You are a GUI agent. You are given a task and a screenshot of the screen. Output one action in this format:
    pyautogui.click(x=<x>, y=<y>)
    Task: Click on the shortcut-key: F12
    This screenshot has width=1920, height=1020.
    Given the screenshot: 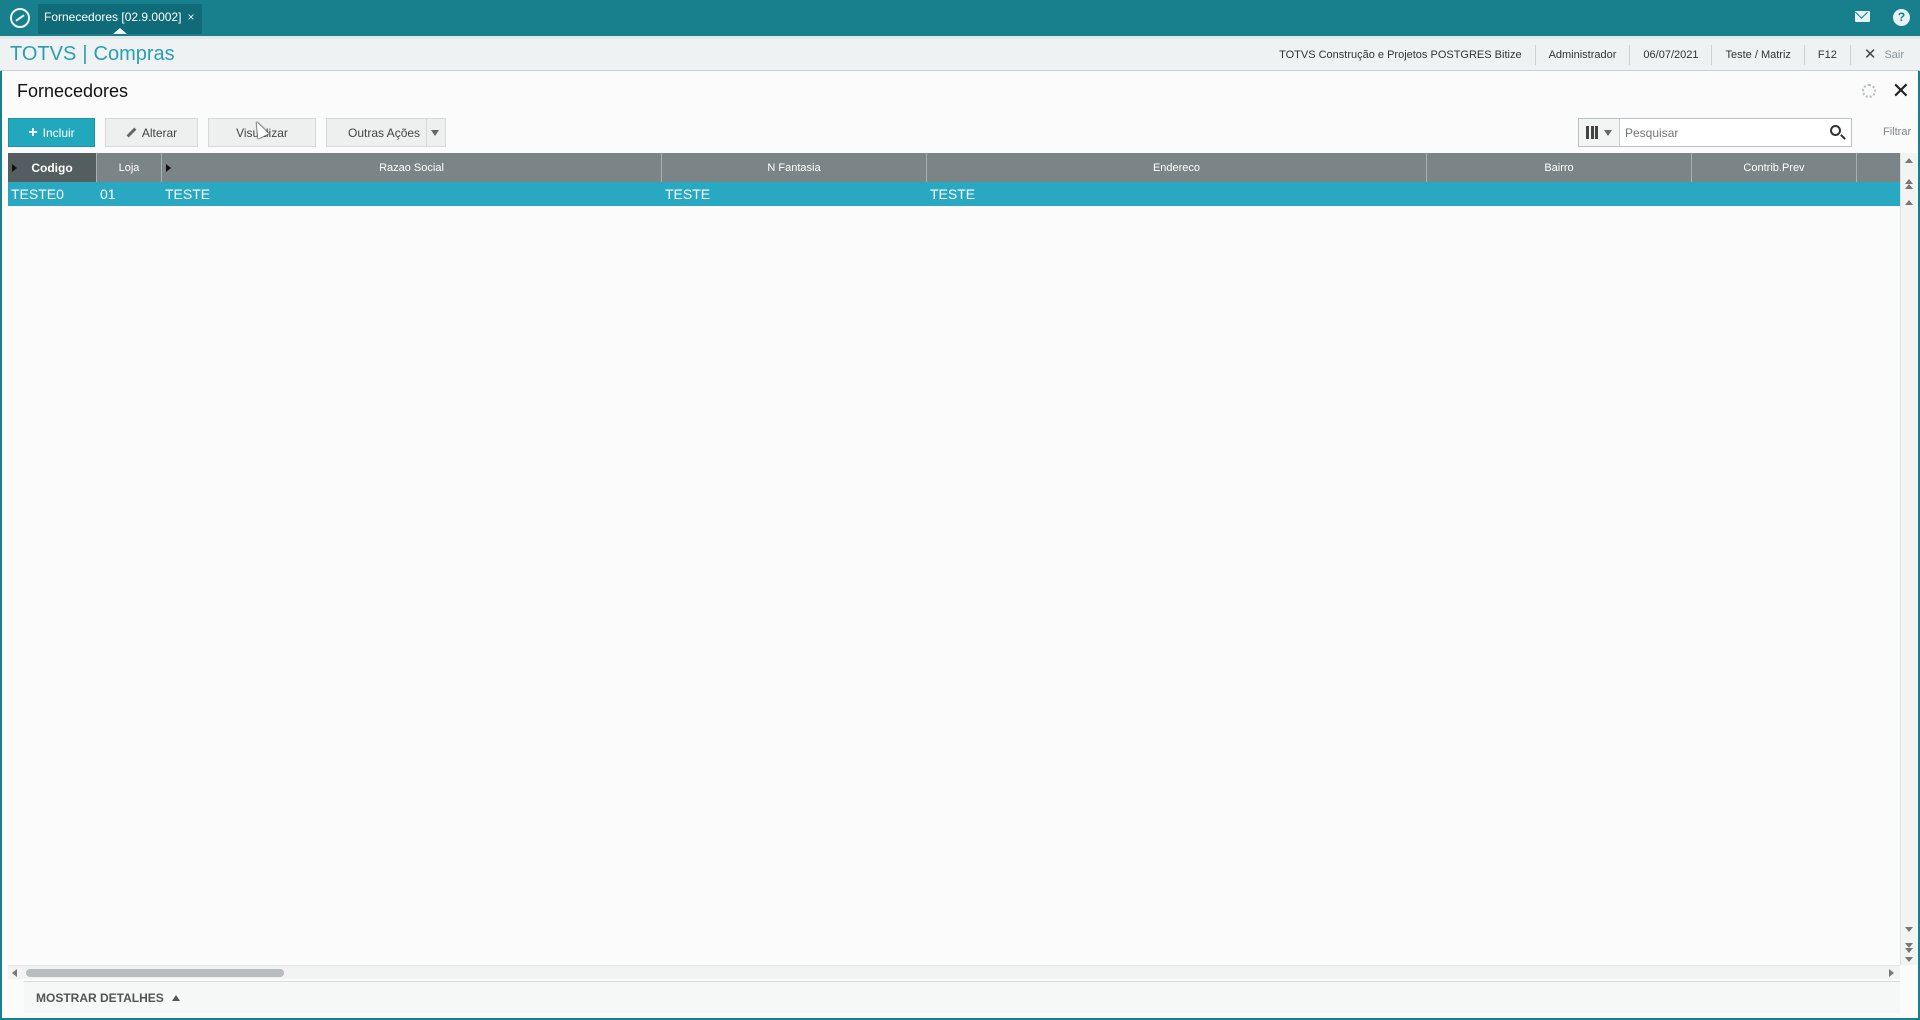 What is the action you would take?
    pyautogui.click(x=1826, y=55)
    